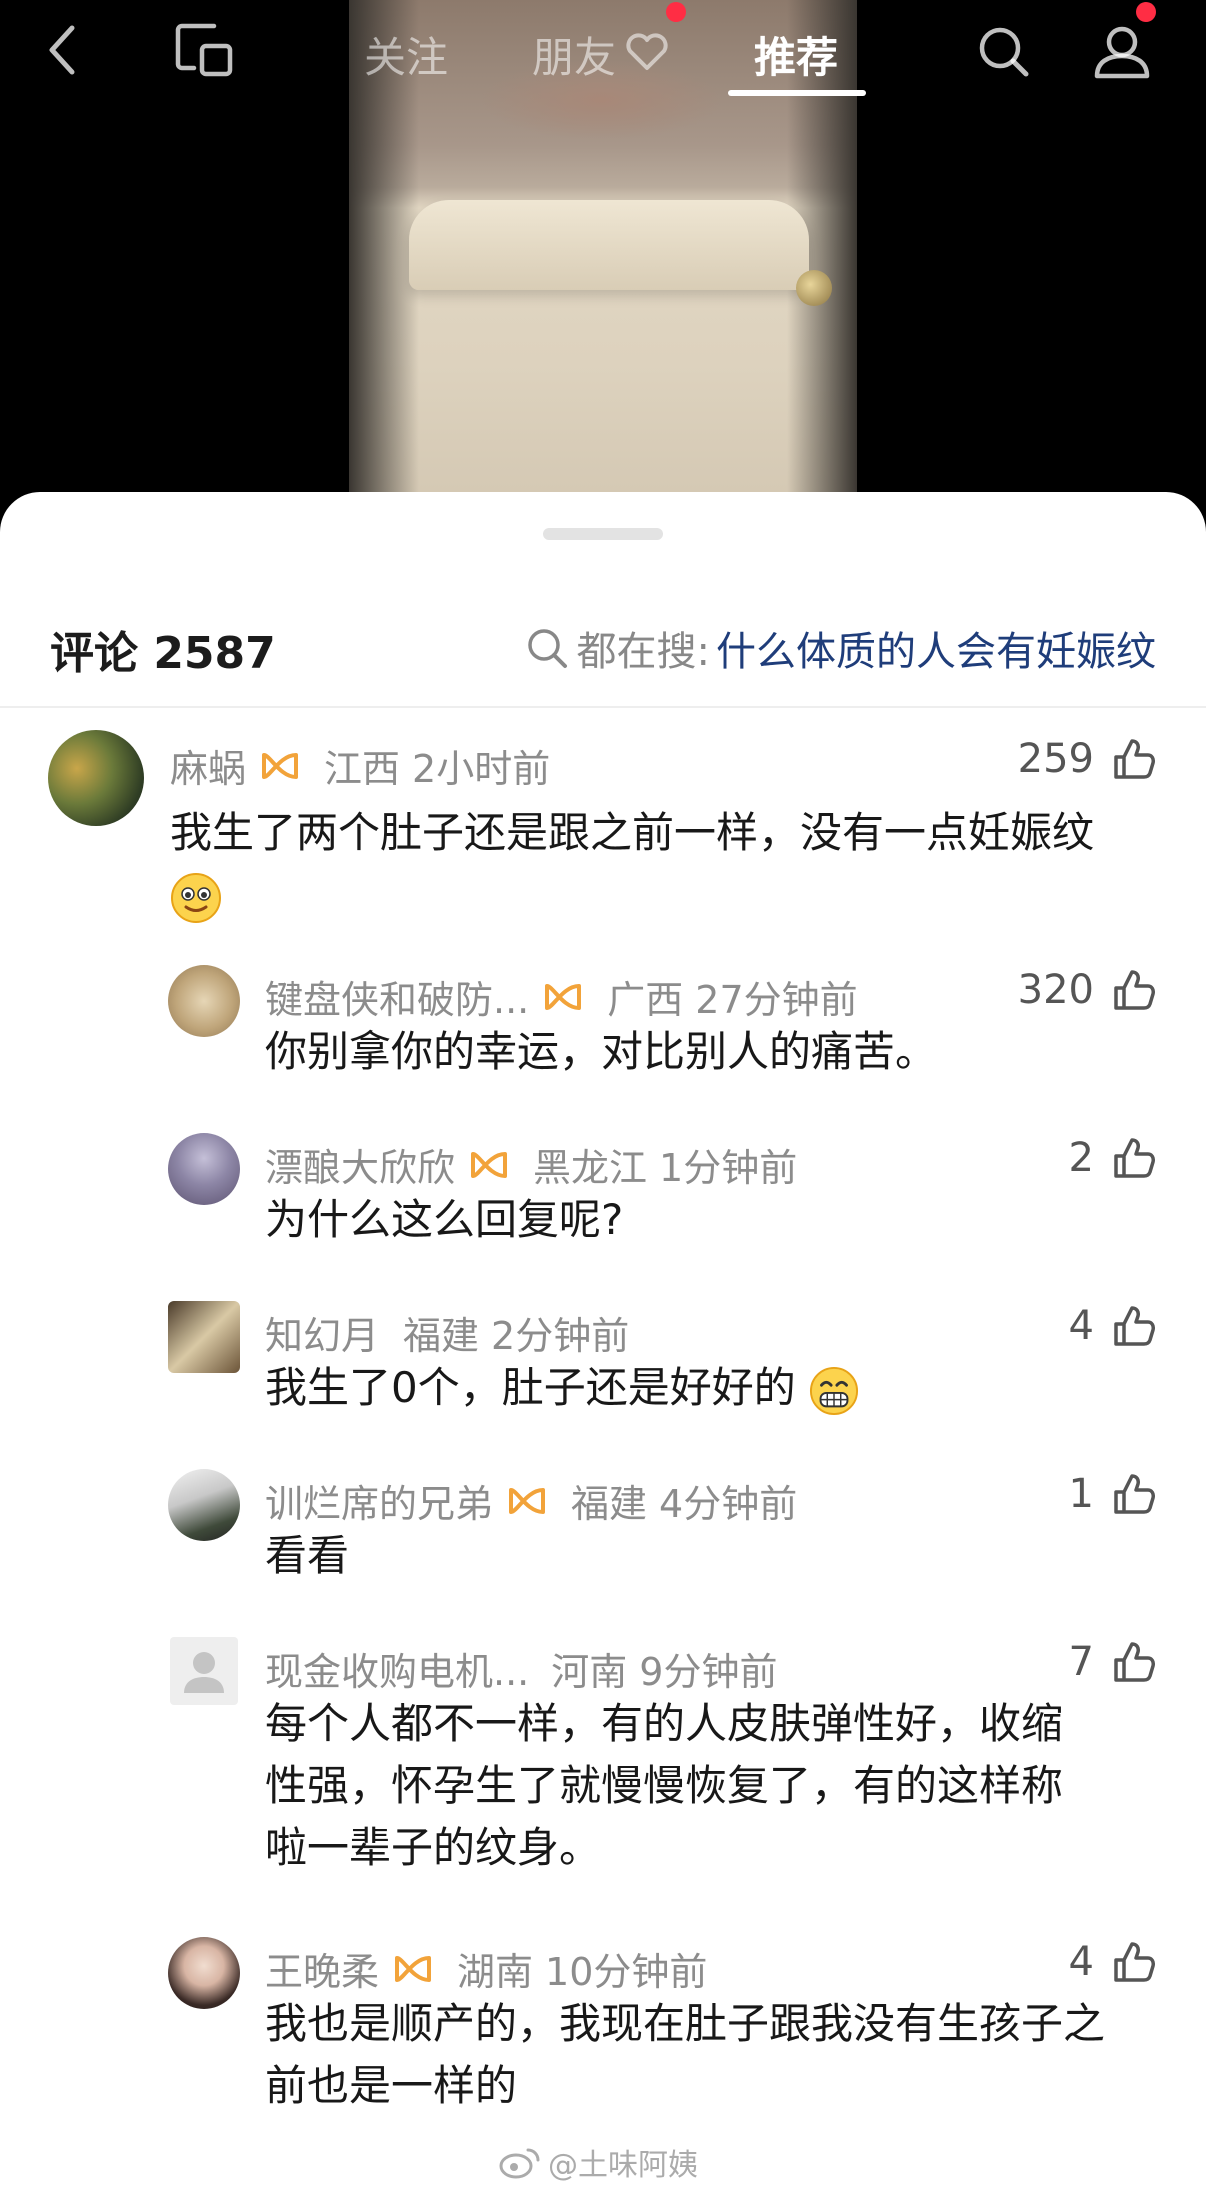 This screenshot has width=1206, height=2191. Describe the element at coordinates (936, 648) in the screenshot. I see `search-term: 什么体质的人会有妊娠纹` at that location.